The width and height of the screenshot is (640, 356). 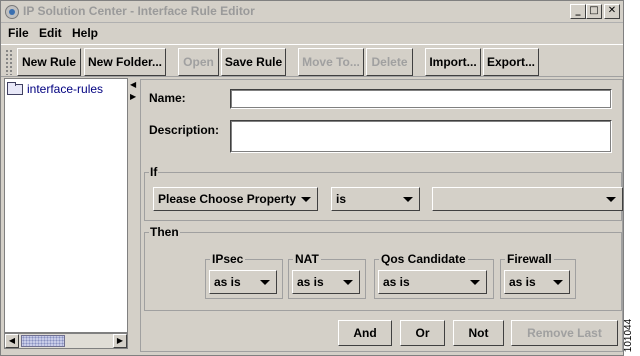 What do you see at coordinates (527, 199) in the screenshot?
I see `value-select` at bounding box center [527, 199].